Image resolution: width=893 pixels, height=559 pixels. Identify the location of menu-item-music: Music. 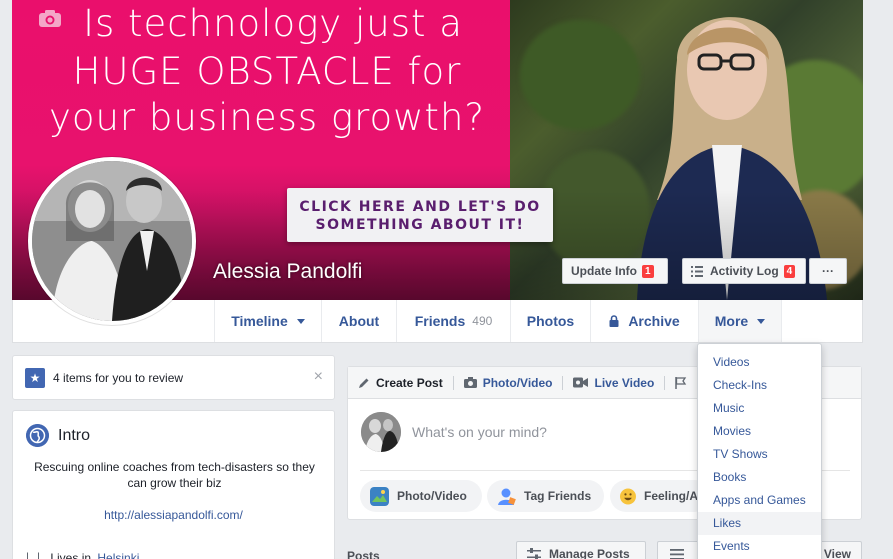
(759, 408).